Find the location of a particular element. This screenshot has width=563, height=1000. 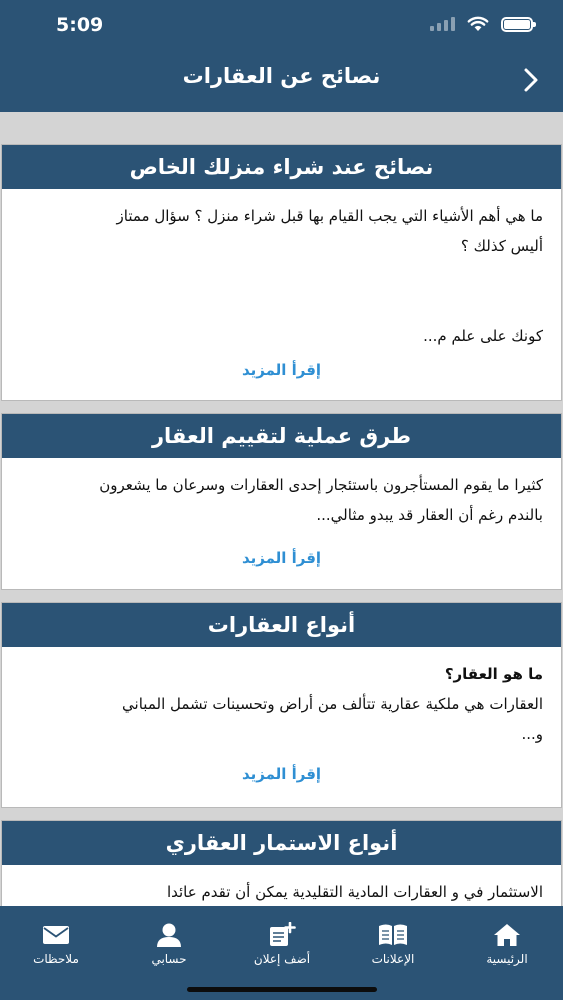

article-title: طرق عملية لتقييم العقار is located at coordinates (281, 436).